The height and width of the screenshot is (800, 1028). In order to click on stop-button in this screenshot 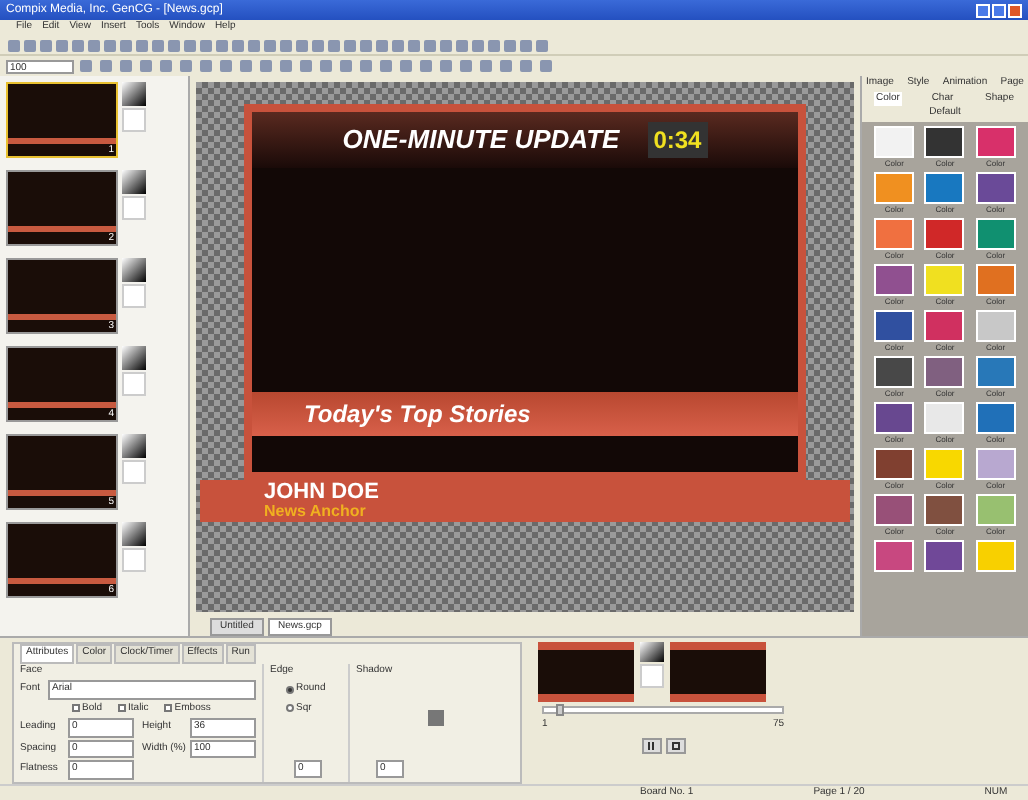, I will do `click(675, 745)`.